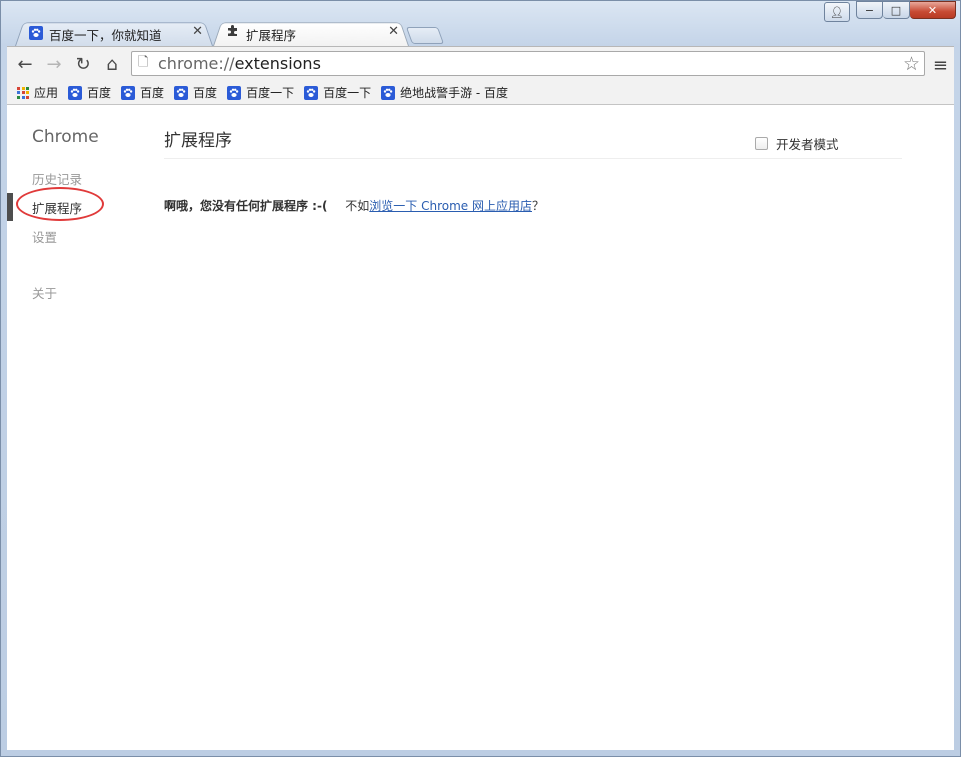  I want to click on forward-arrow-icon: →, so click(54, 64).